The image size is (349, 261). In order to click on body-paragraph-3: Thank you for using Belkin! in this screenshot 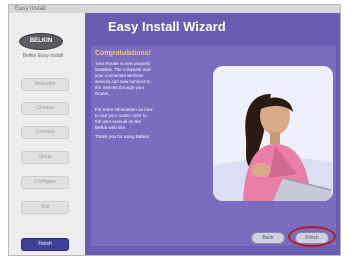, I will do `click(122, 136)`.